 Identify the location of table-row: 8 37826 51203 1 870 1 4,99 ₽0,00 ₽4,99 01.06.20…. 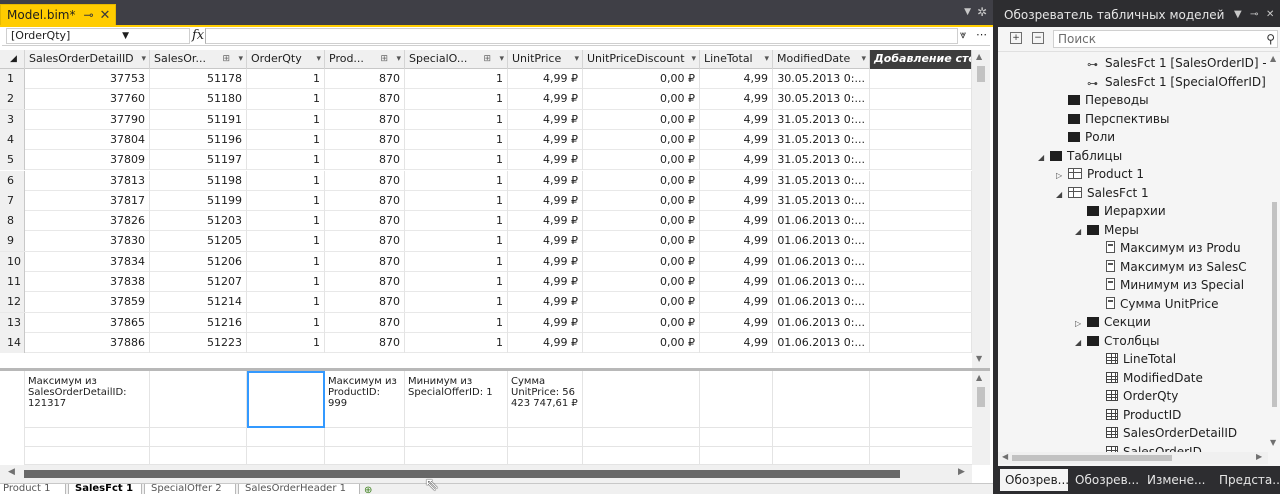
(486, 221).